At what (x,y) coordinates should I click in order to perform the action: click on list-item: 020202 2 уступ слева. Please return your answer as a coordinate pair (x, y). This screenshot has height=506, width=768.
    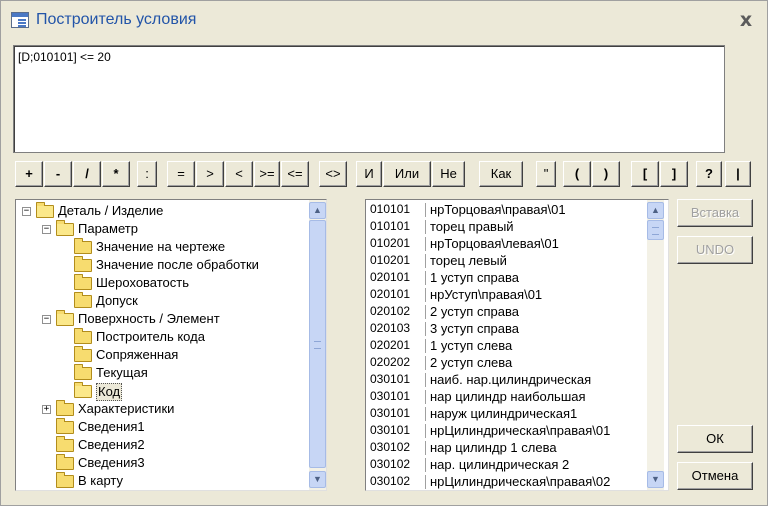
    Looking at the image, I should click on (505, 362).